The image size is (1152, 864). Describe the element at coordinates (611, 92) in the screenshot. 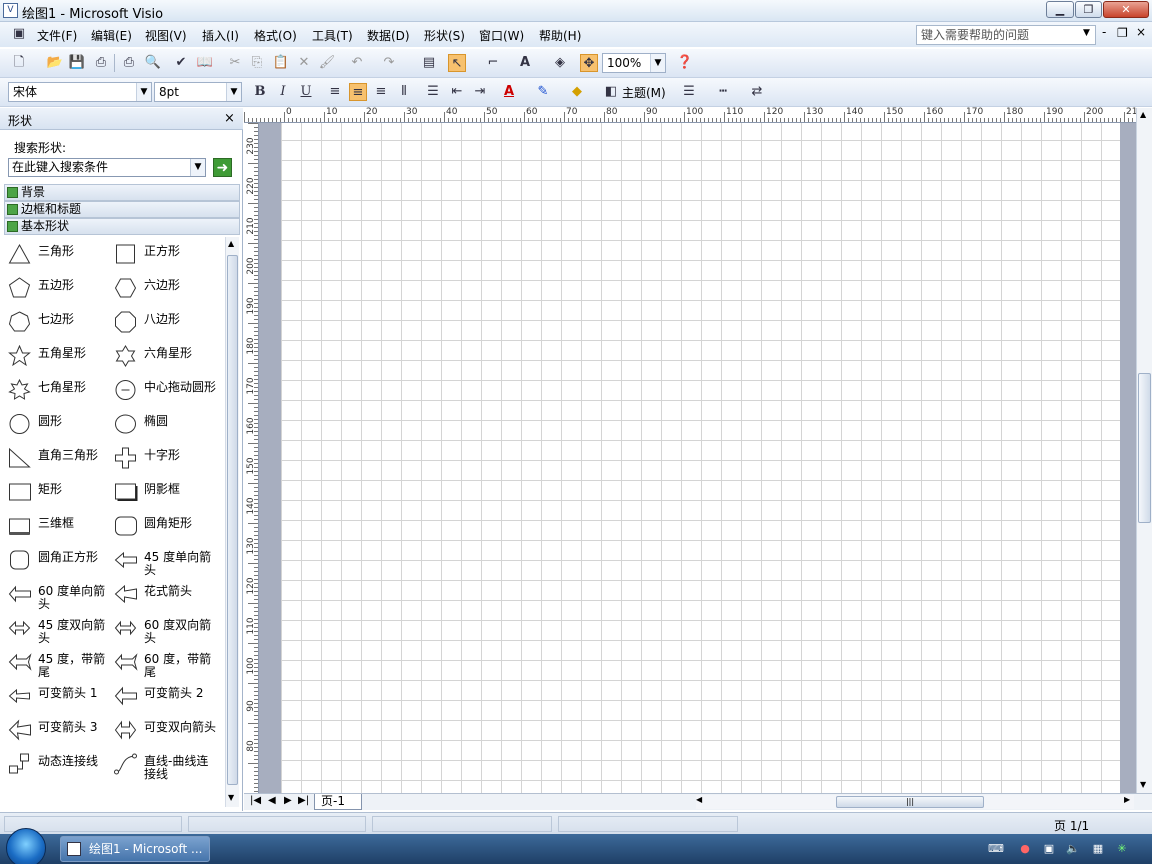

I see `theme-icon: ◧` at that location.